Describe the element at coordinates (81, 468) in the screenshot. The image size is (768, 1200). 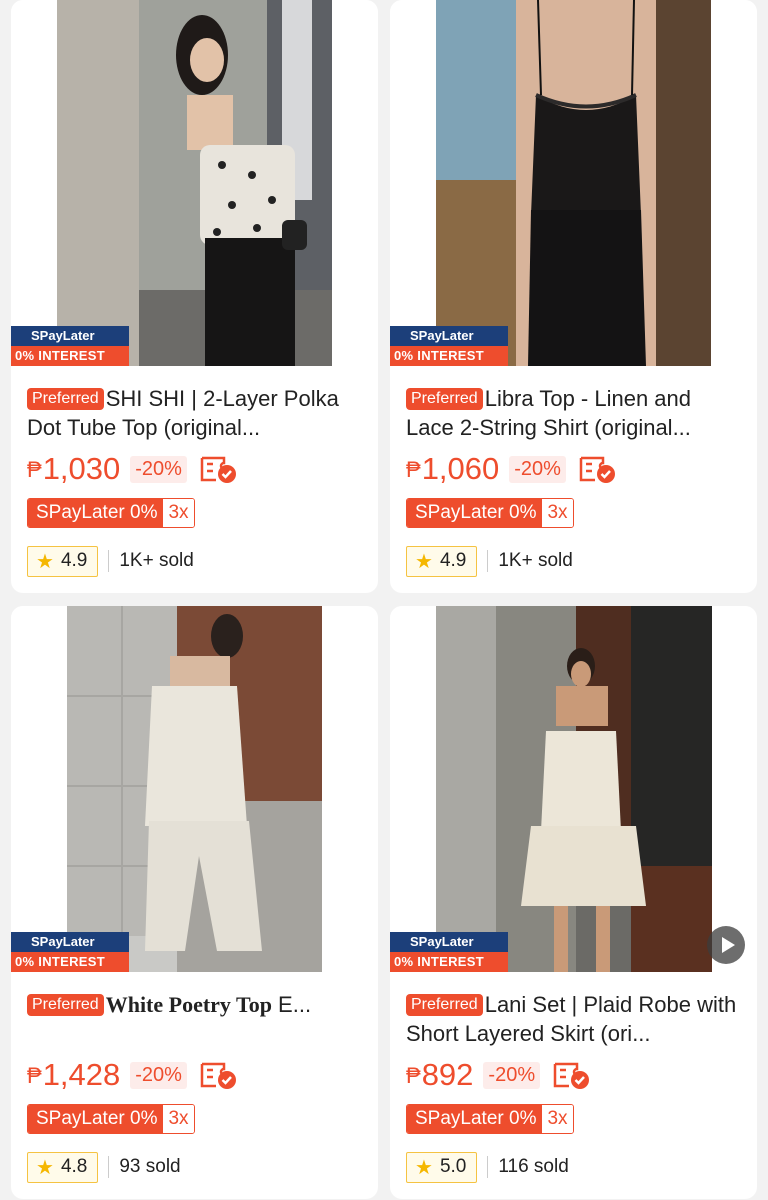
I see `price: 1,030` at that location.